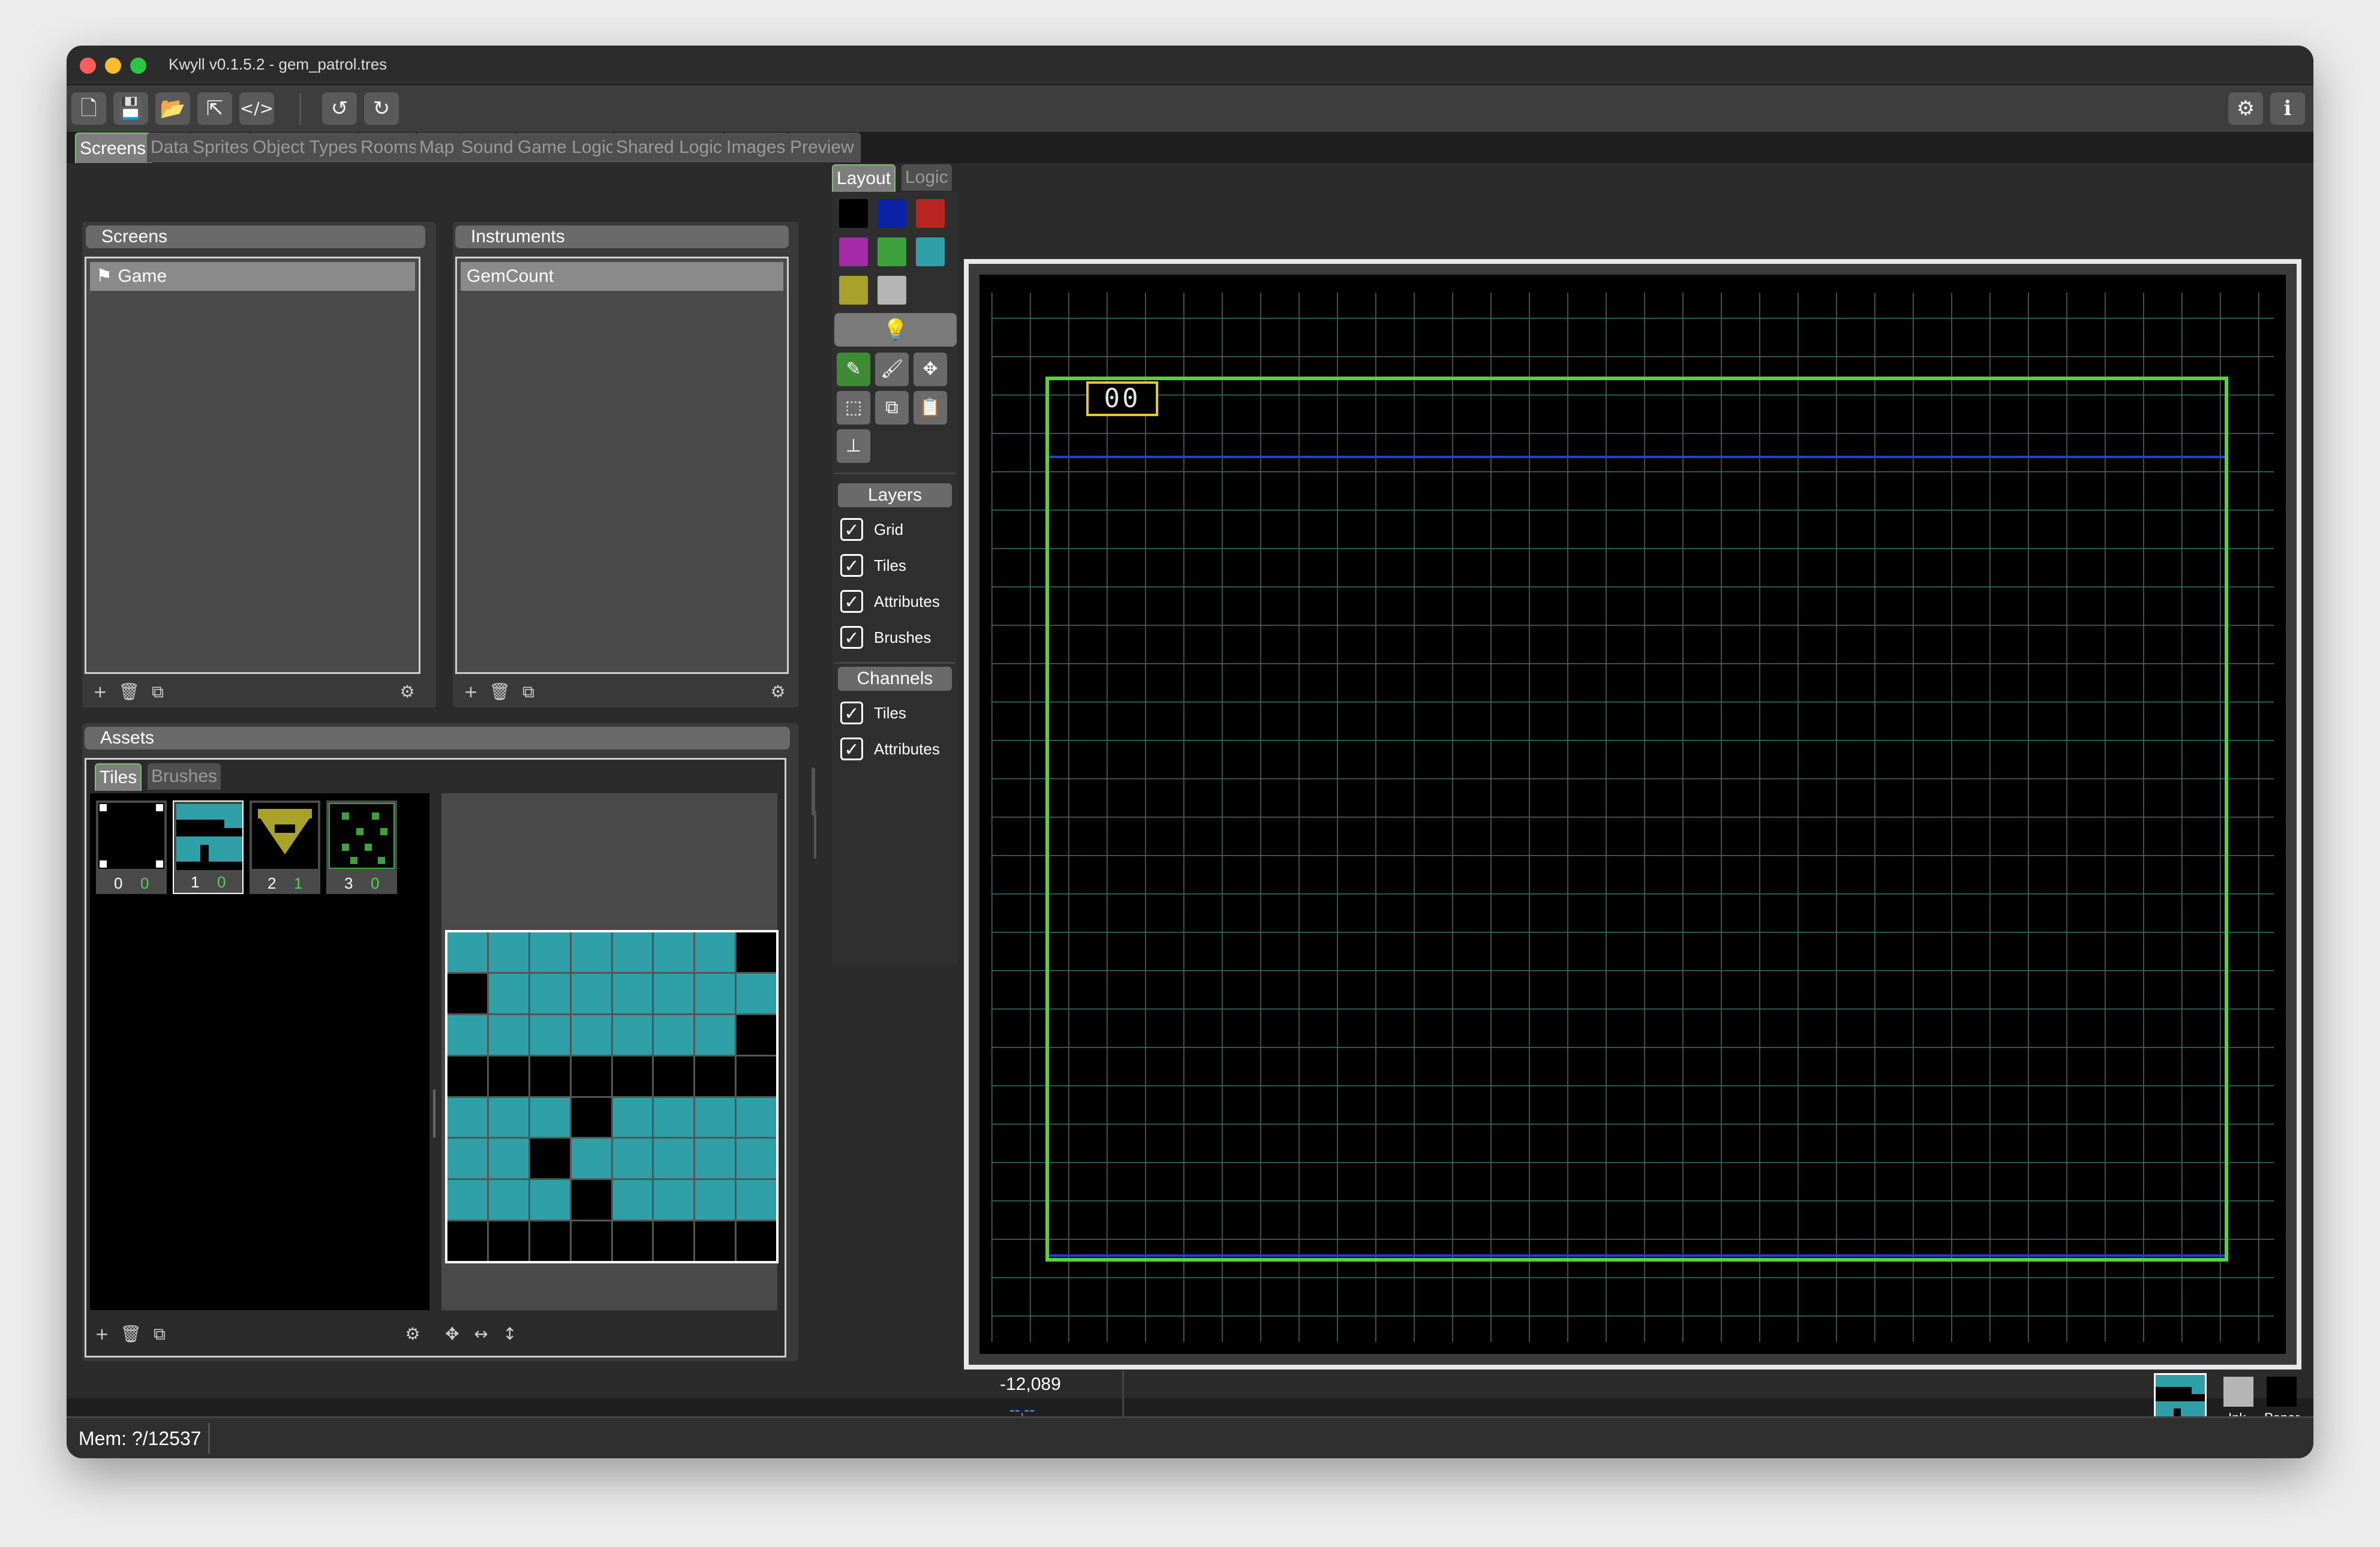 Image resolution: width=2380 pixels, height=1547 pixels. What do you see at coordinates (304, 148) in the screenshot?
I see `tab-object-types: Object Types` at bounding box center [304, 148].